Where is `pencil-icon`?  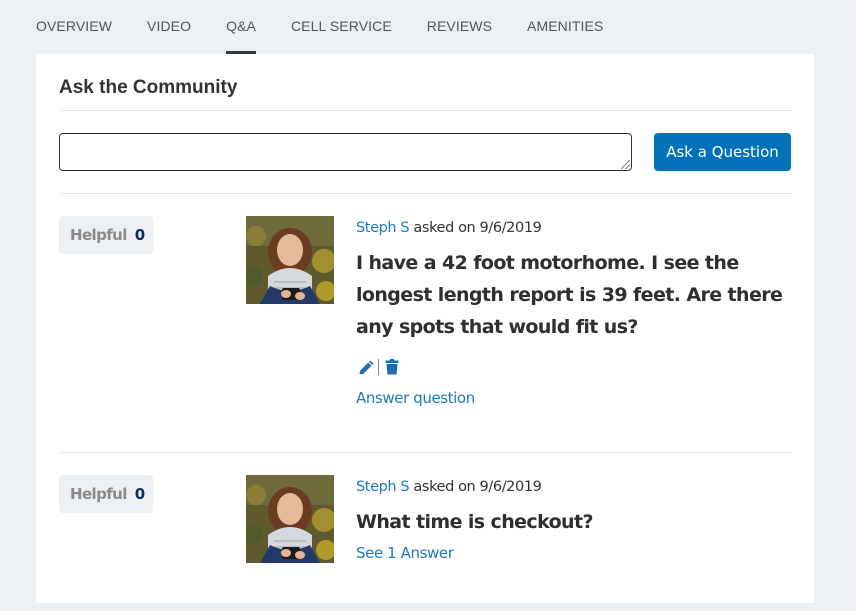 pencil-icon is located at coordinates (366, 367).